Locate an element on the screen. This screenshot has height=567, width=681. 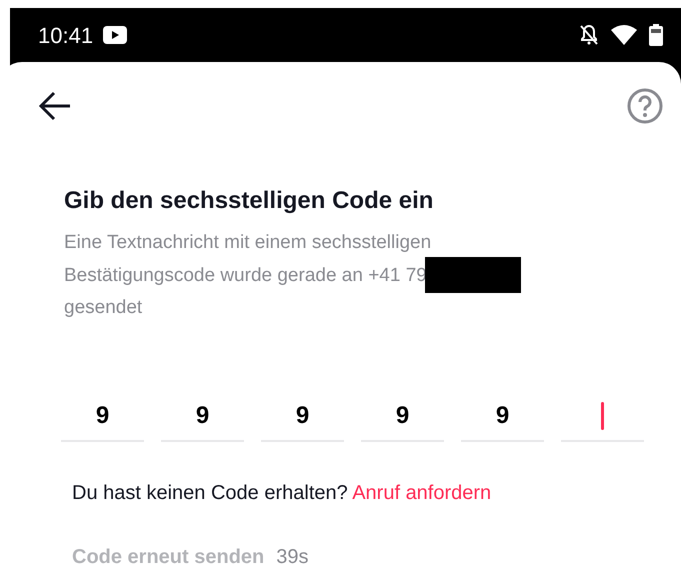
page-title: Gib den sechsstelligen Code ein is located at coordinates (249, 201).